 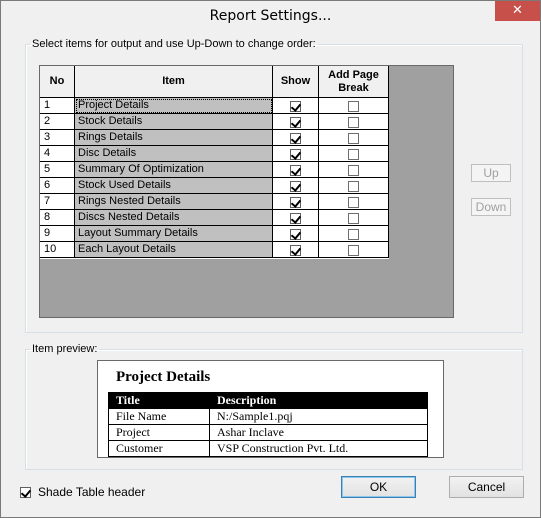 I want to click on table-row: 5 Summary Of Optimization, so click(x=214, y=170).